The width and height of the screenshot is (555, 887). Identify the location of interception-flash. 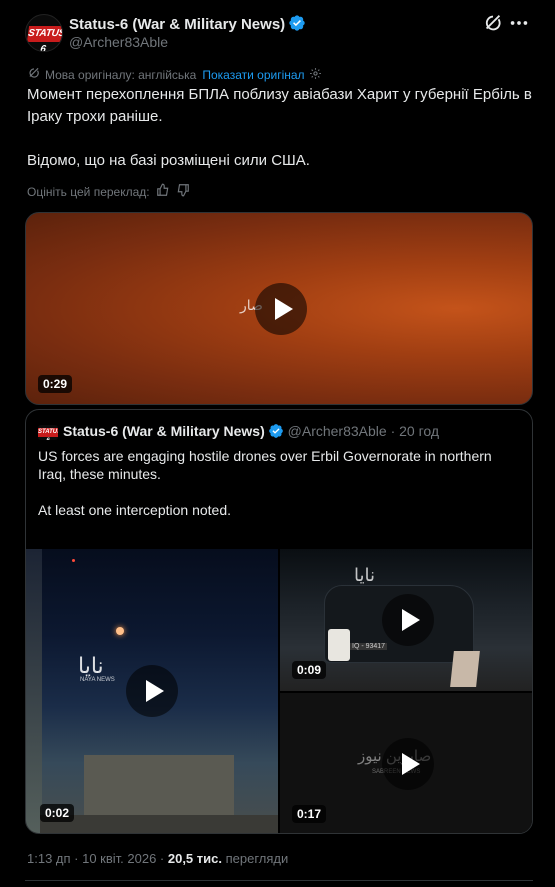
(120, 631).